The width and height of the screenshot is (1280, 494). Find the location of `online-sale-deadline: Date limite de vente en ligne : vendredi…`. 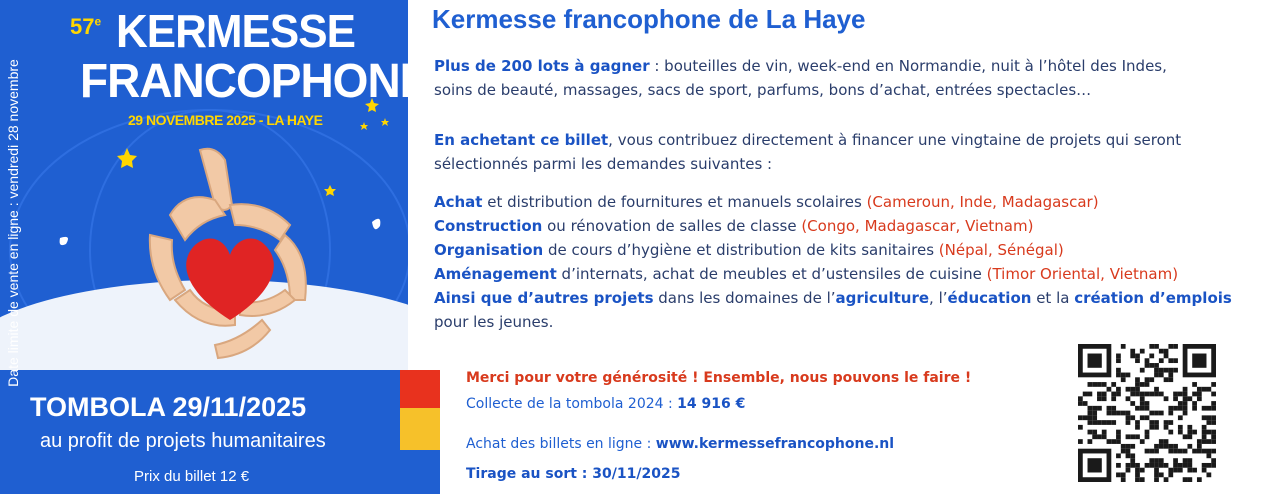

online-sale-deadline: Date limite de vente en ligne : vendredi… is located at coordinates (13, 223).